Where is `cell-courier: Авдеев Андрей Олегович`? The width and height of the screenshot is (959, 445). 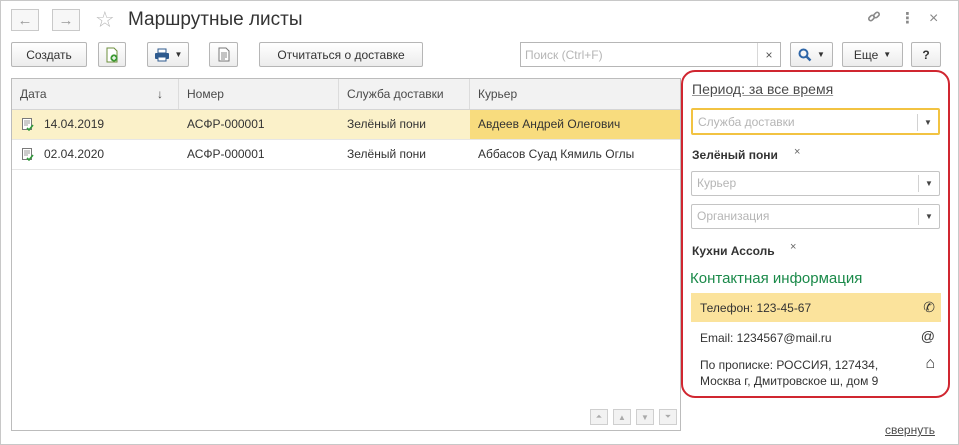
cell-courier: Авдеев Андрей Олегович is located at coordinates (575, 124).